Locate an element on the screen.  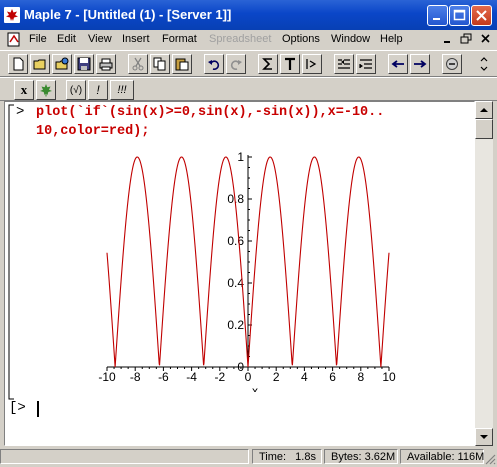
text-icon is located at coordinates (290, 63).